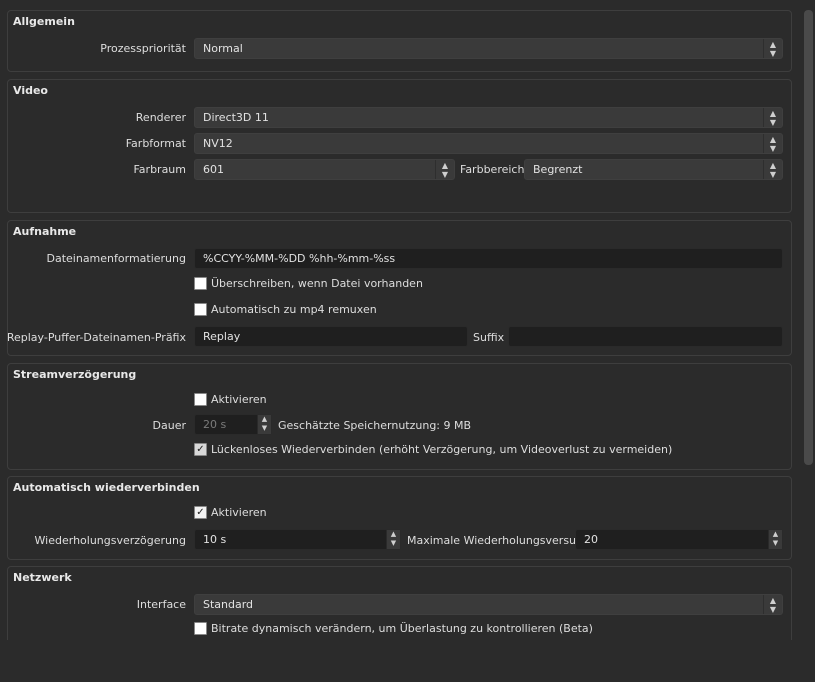  Describe the element at coordinates (75, 374) in the screenshot. I see `group-title: Streamverzögerung` at that location.